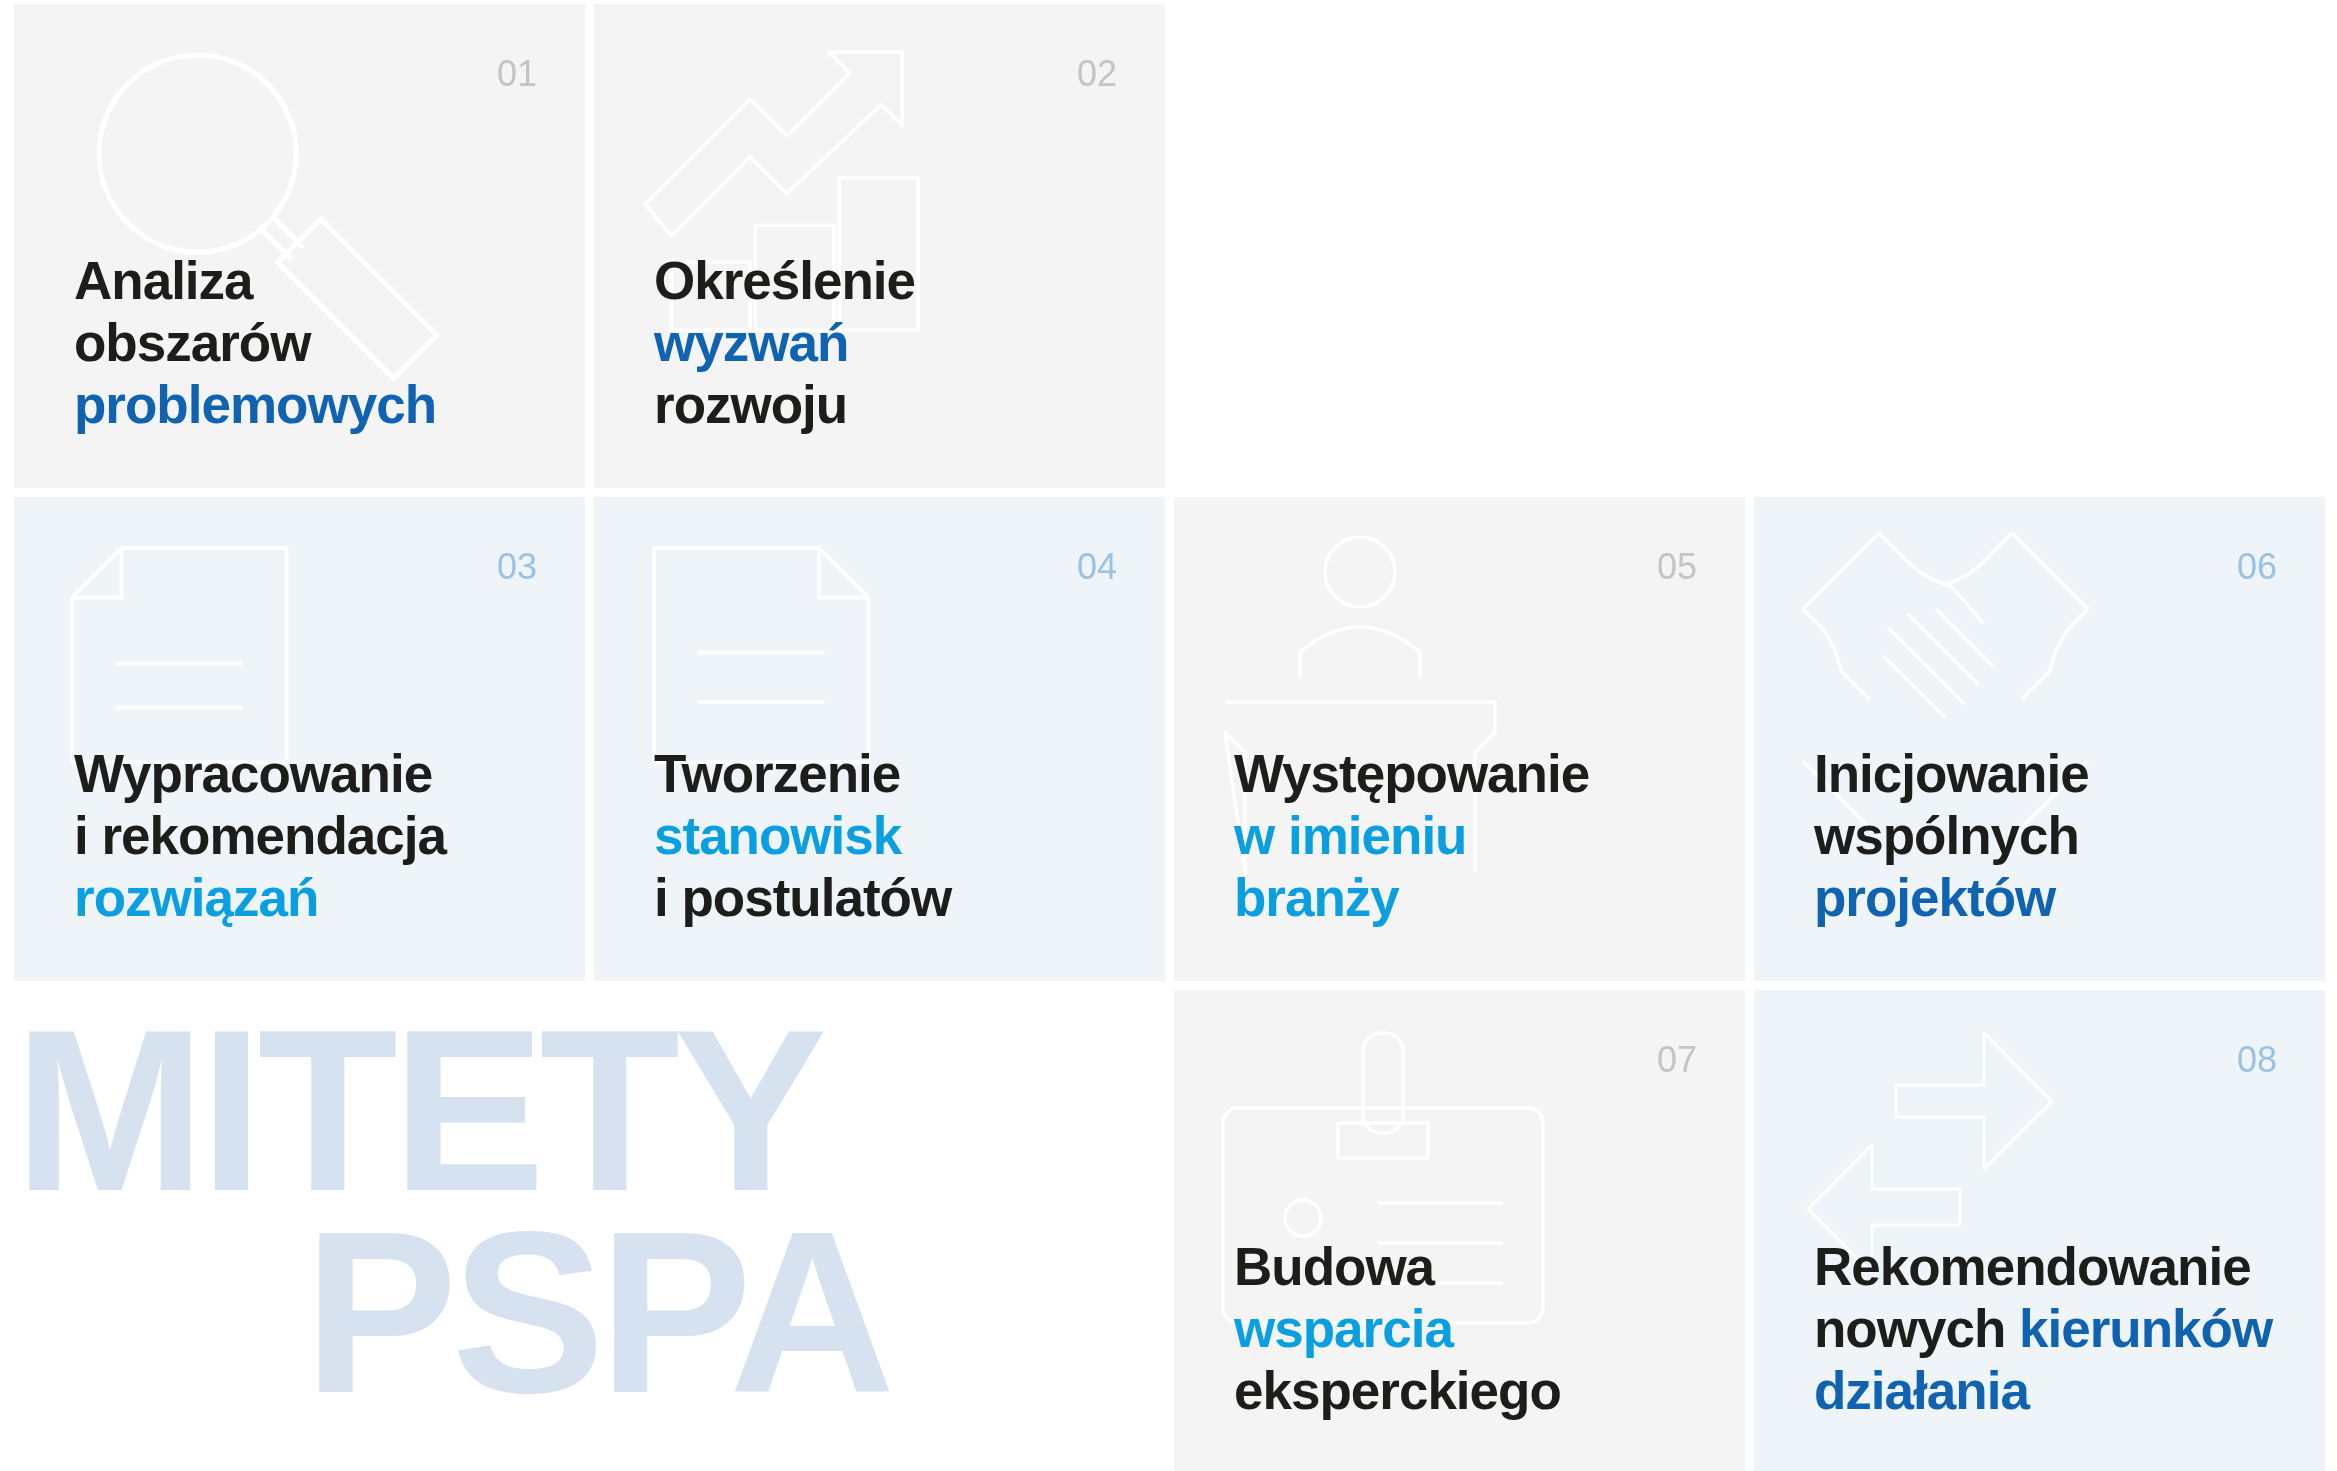 The height and width of the screenshot is (1471, 2337). What do you see at coordinates (2033, 1267) in the screenshot?
I see `tile-title-line: Rekomendowanie` at bounding box center [2033, 1267].